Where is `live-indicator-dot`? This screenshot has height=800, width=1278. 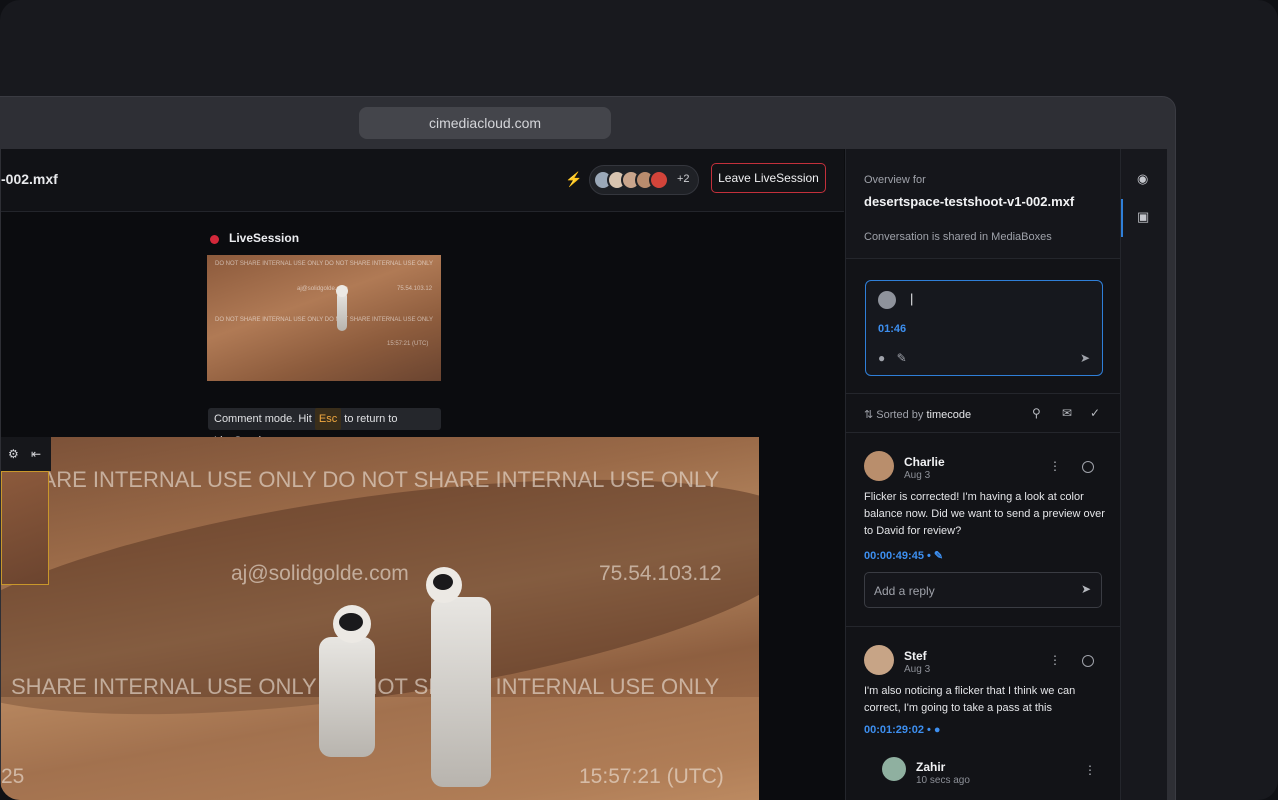 live-indicator-dot is located at coordinates (214, 239).